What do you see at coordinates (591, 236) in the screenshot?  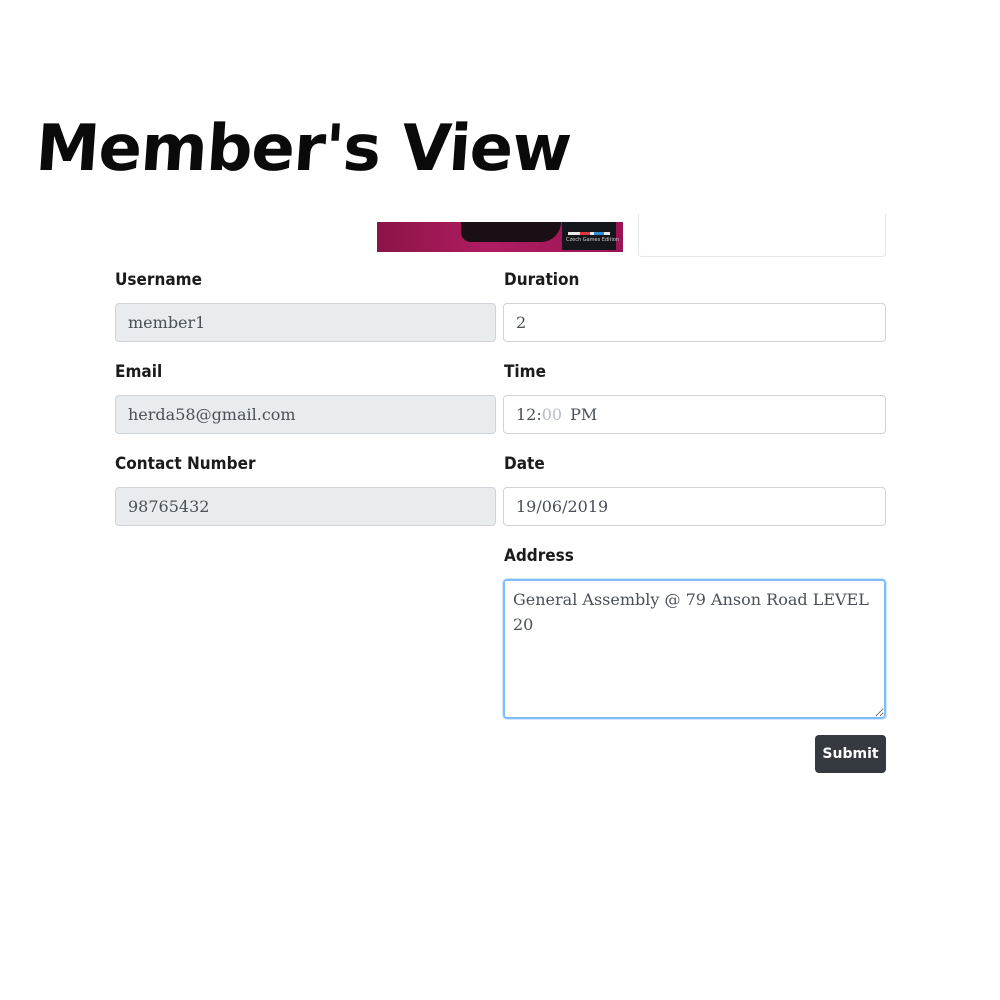 I see `publisher-logo: Czech Games Edition` at bounding box center [591, 236].